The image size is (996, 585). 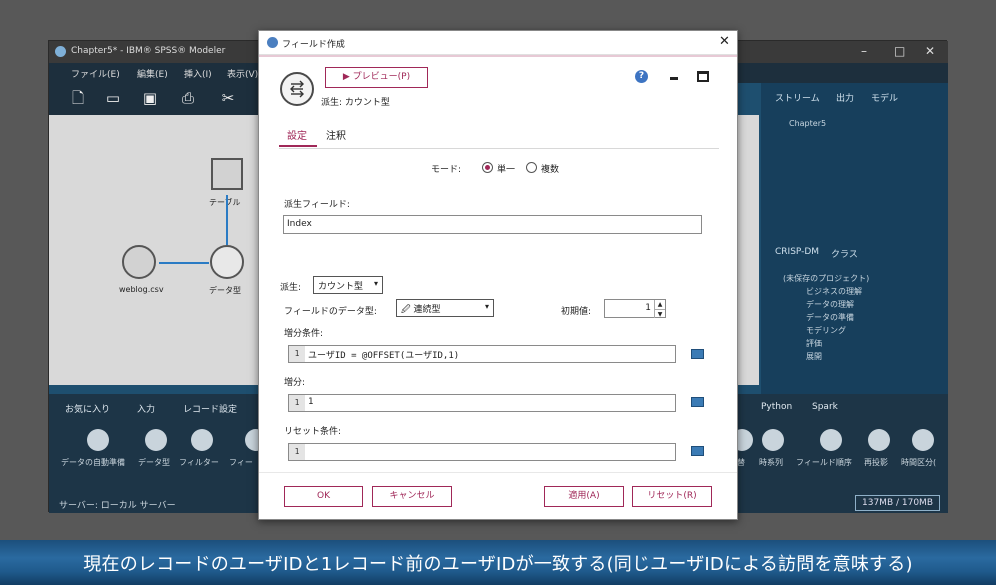 I want to click on toolbar: 🗋 ▭ ▣ ⎙ ✂, so click(x=154, y=99).